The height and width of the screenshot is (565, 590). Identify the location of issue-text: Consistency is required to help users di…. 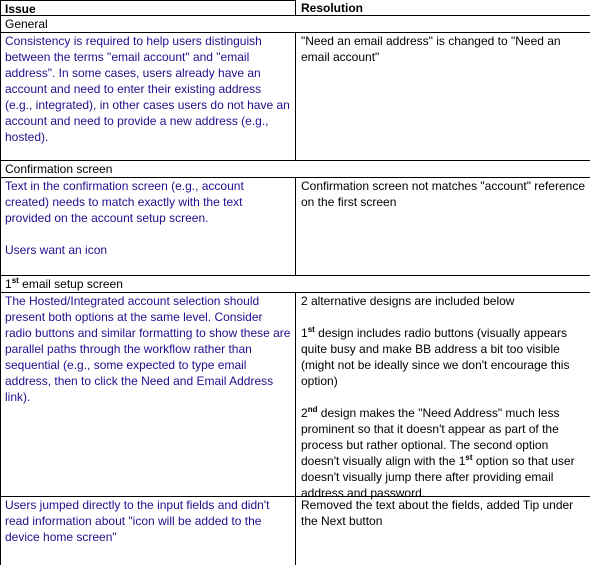
(147, 89).